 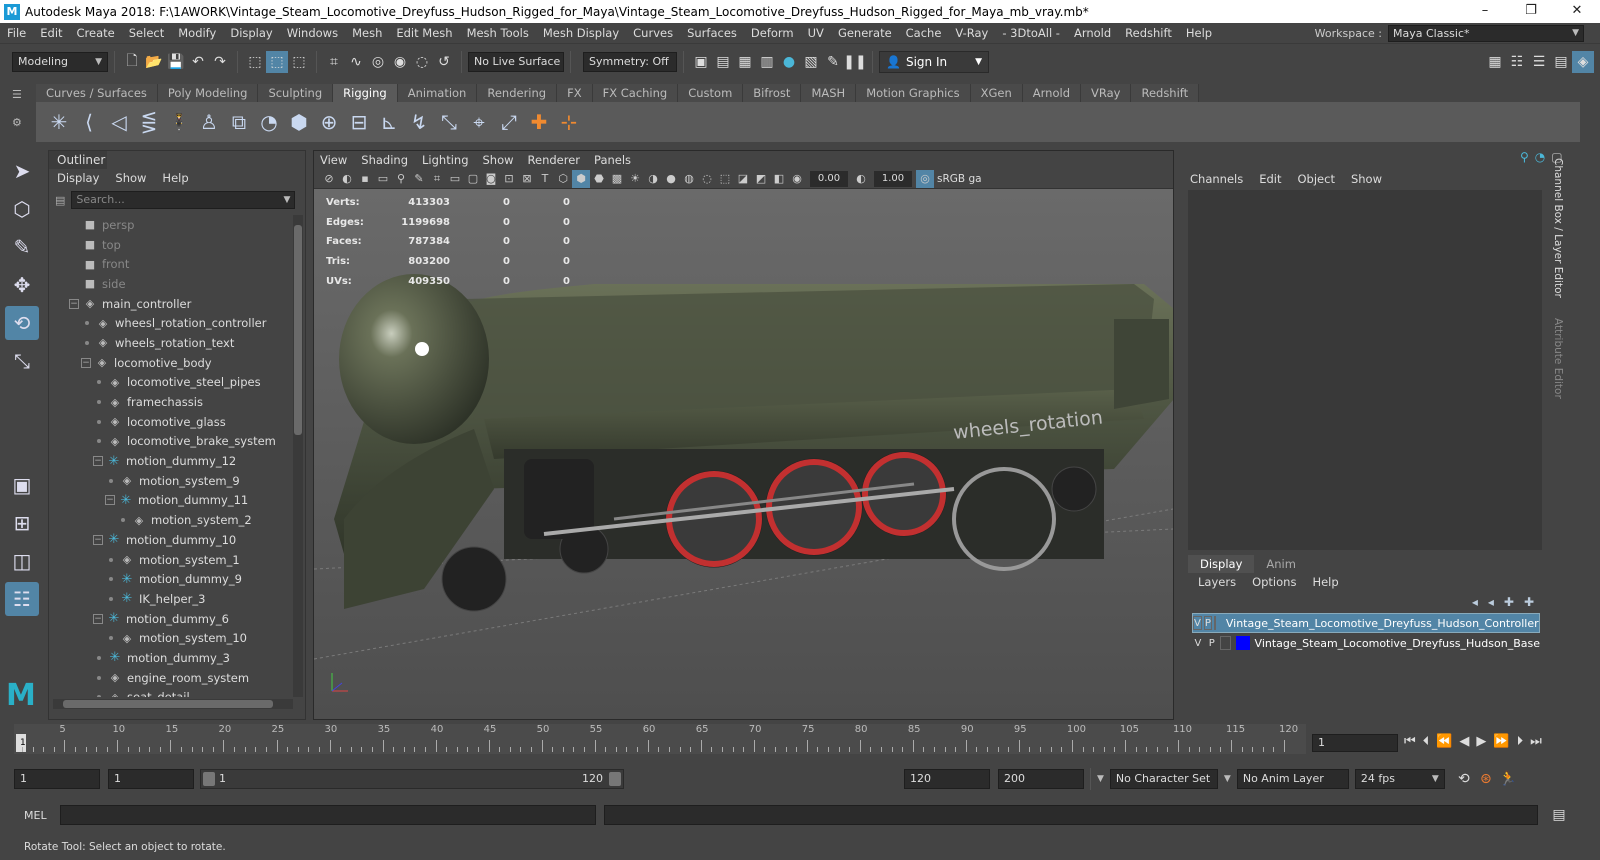 I want to click on outliner-item: − ✳ motion_dummy_6, so click(x=171, y=619).